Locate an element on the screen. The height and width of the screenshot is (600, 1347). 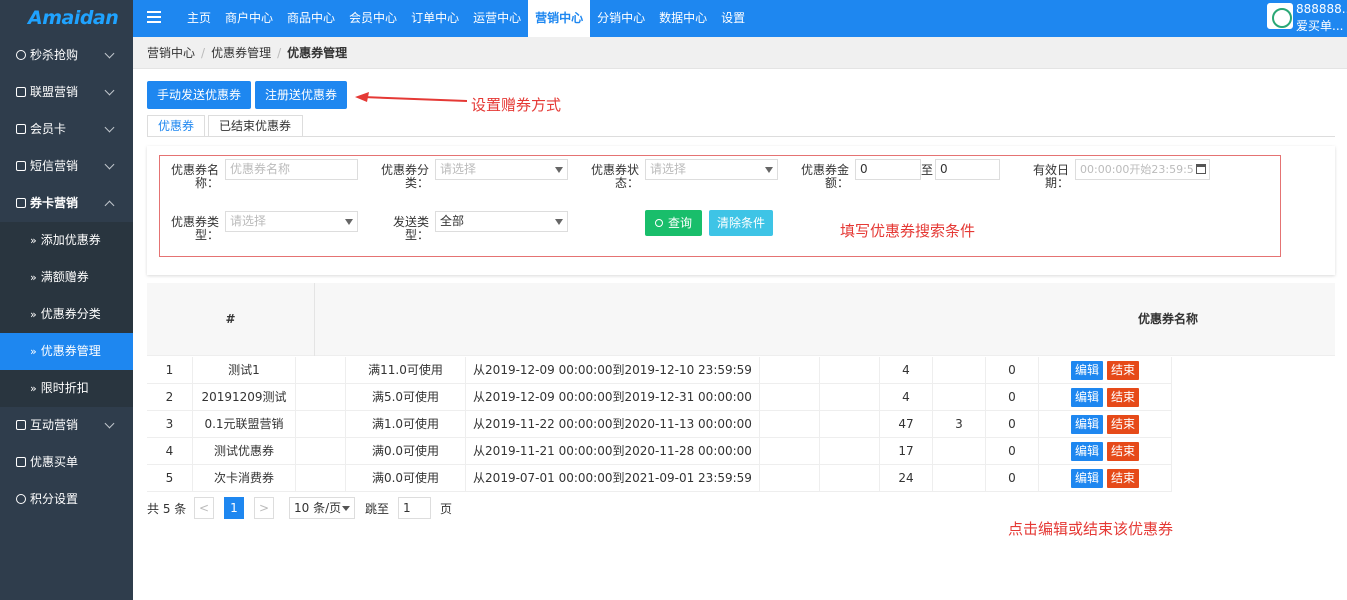
page-size-value: 10 条/页 is located at coordinates (318, 508).